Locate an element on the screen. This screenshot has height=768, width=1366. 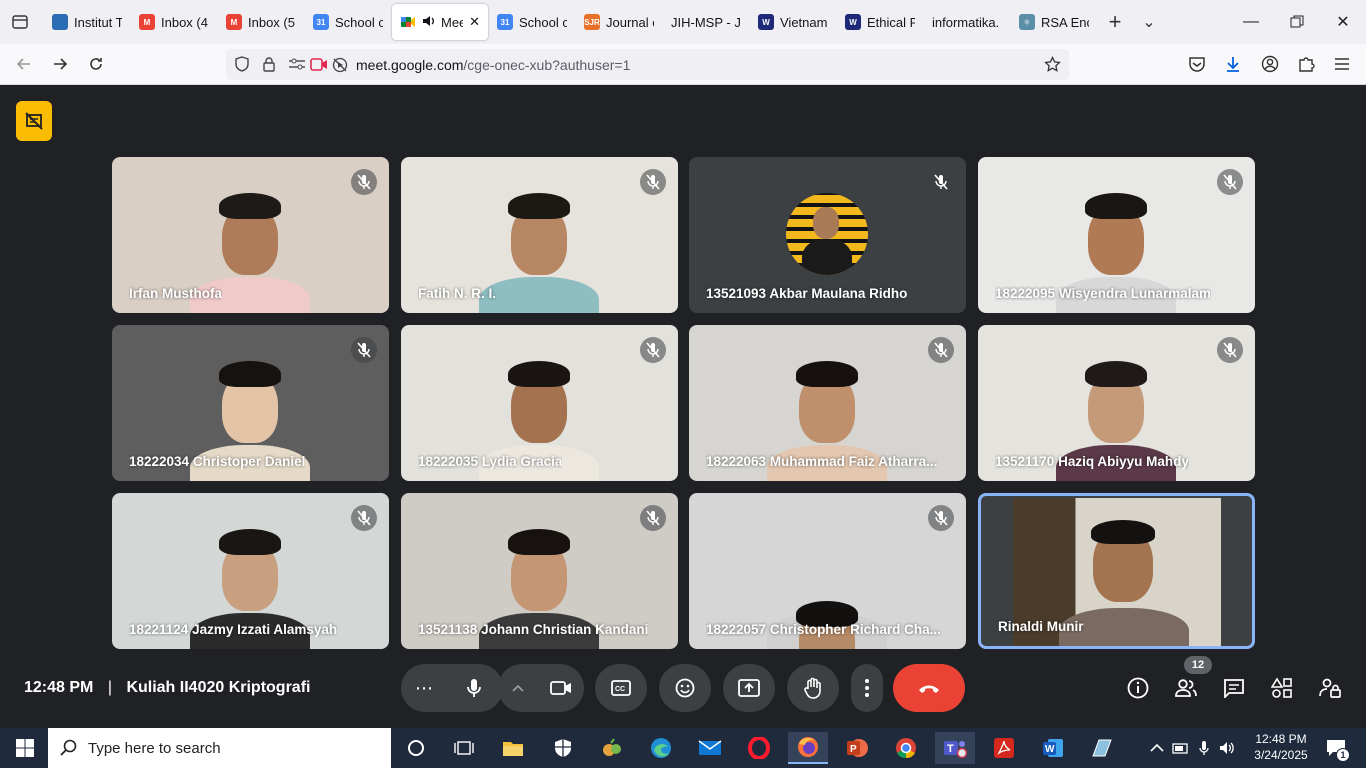
browser-tab: informatika. is located at coordinates (967, 22).